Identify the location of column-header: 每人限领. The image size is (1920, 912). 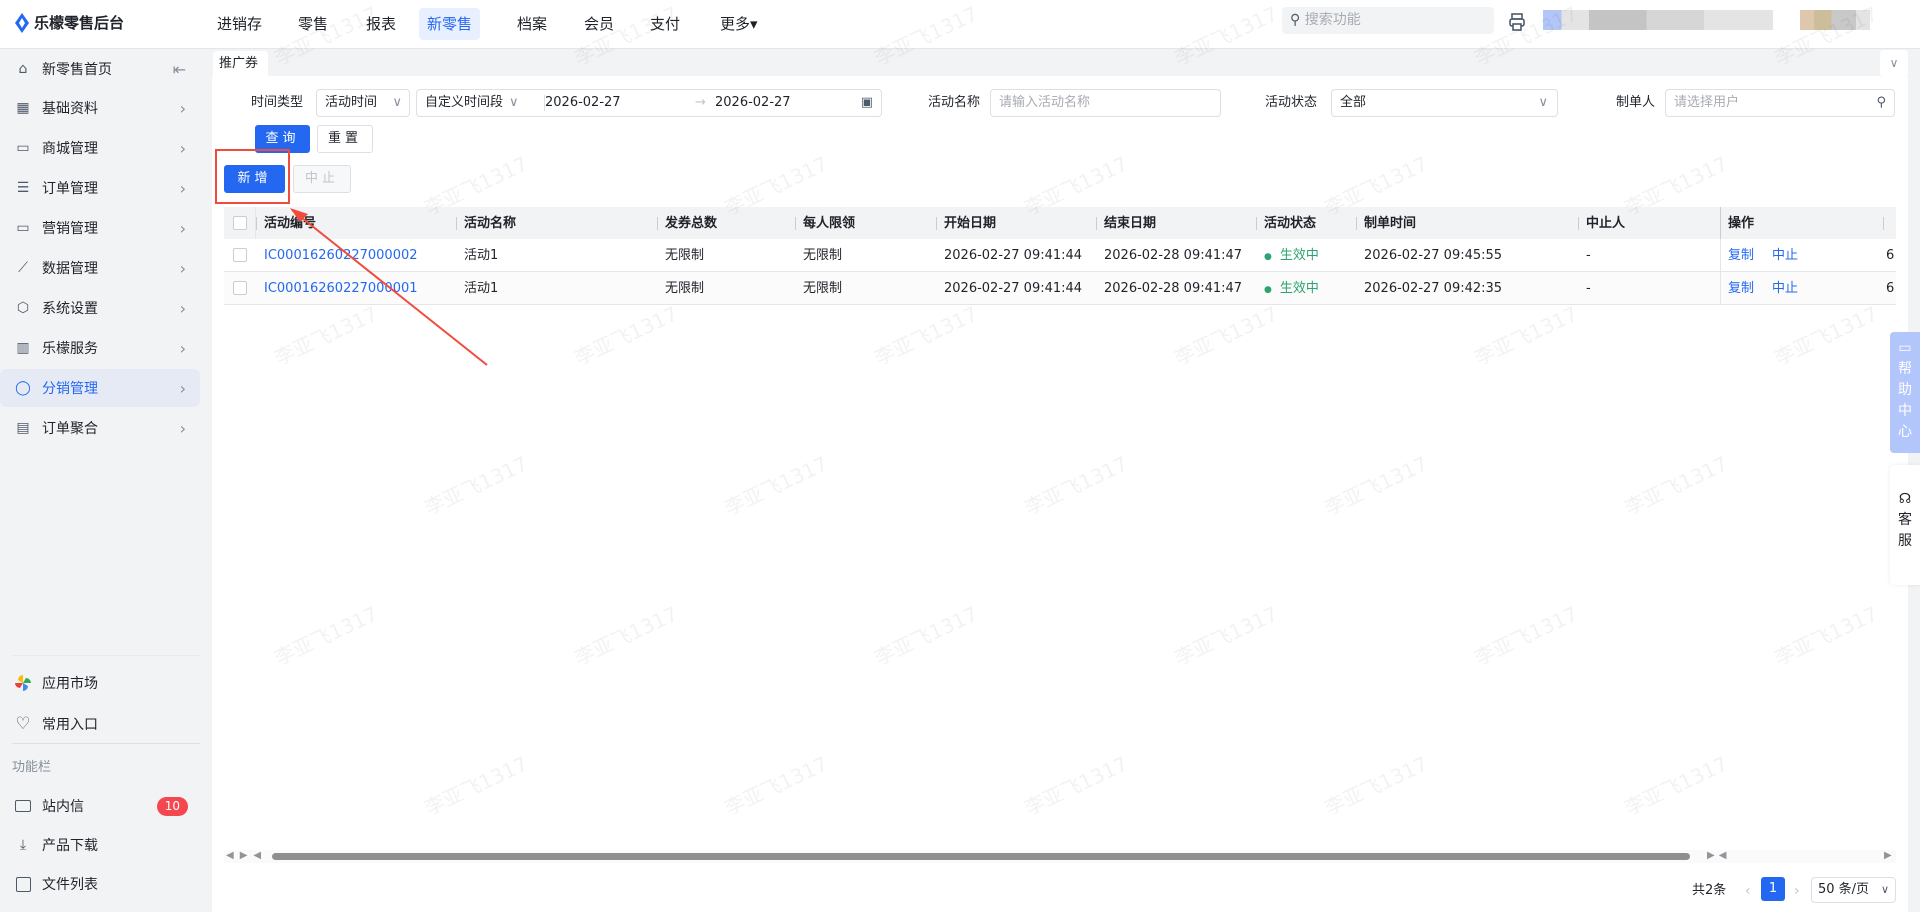
(824, 223).